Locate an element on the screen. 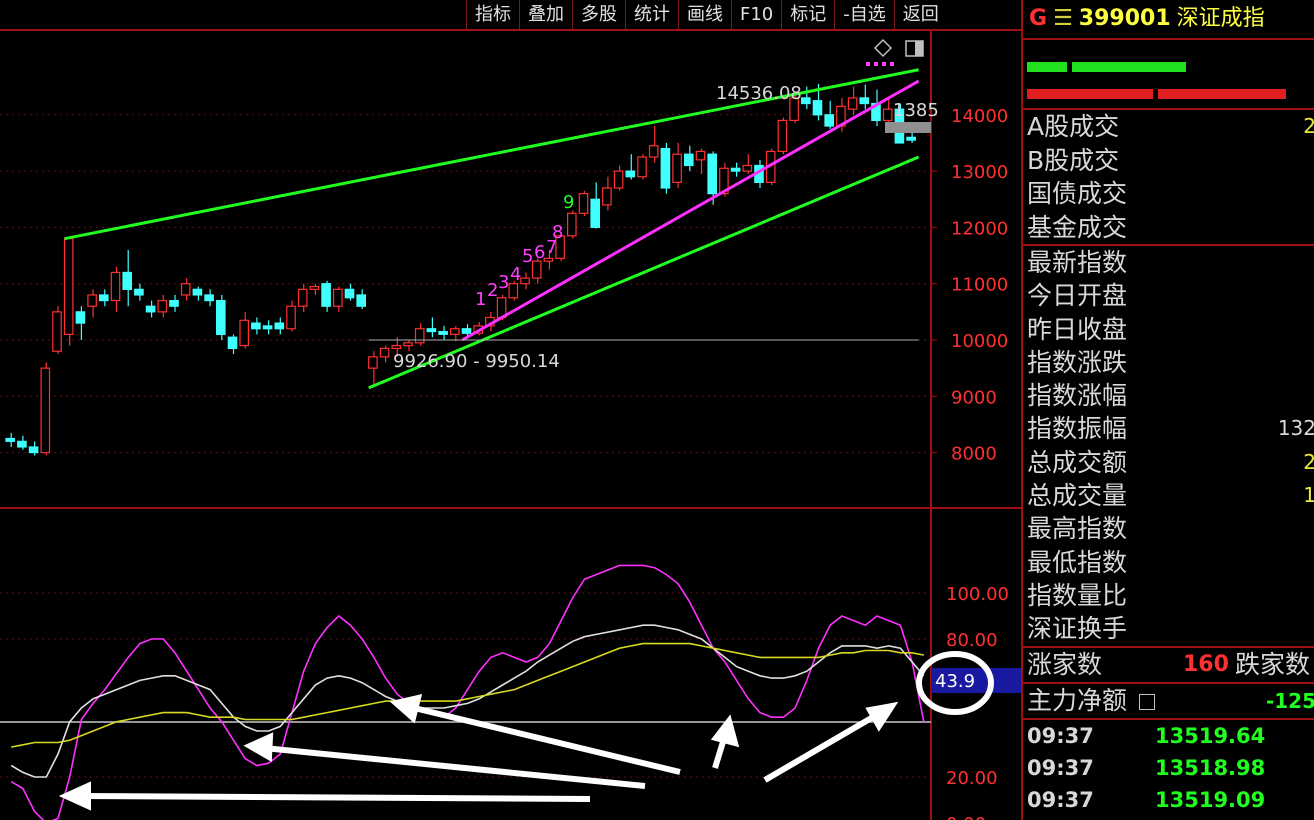 This screenshot has width=1314, height=820. stat-label: 基金成交 is located at coordinates (1077, 227).